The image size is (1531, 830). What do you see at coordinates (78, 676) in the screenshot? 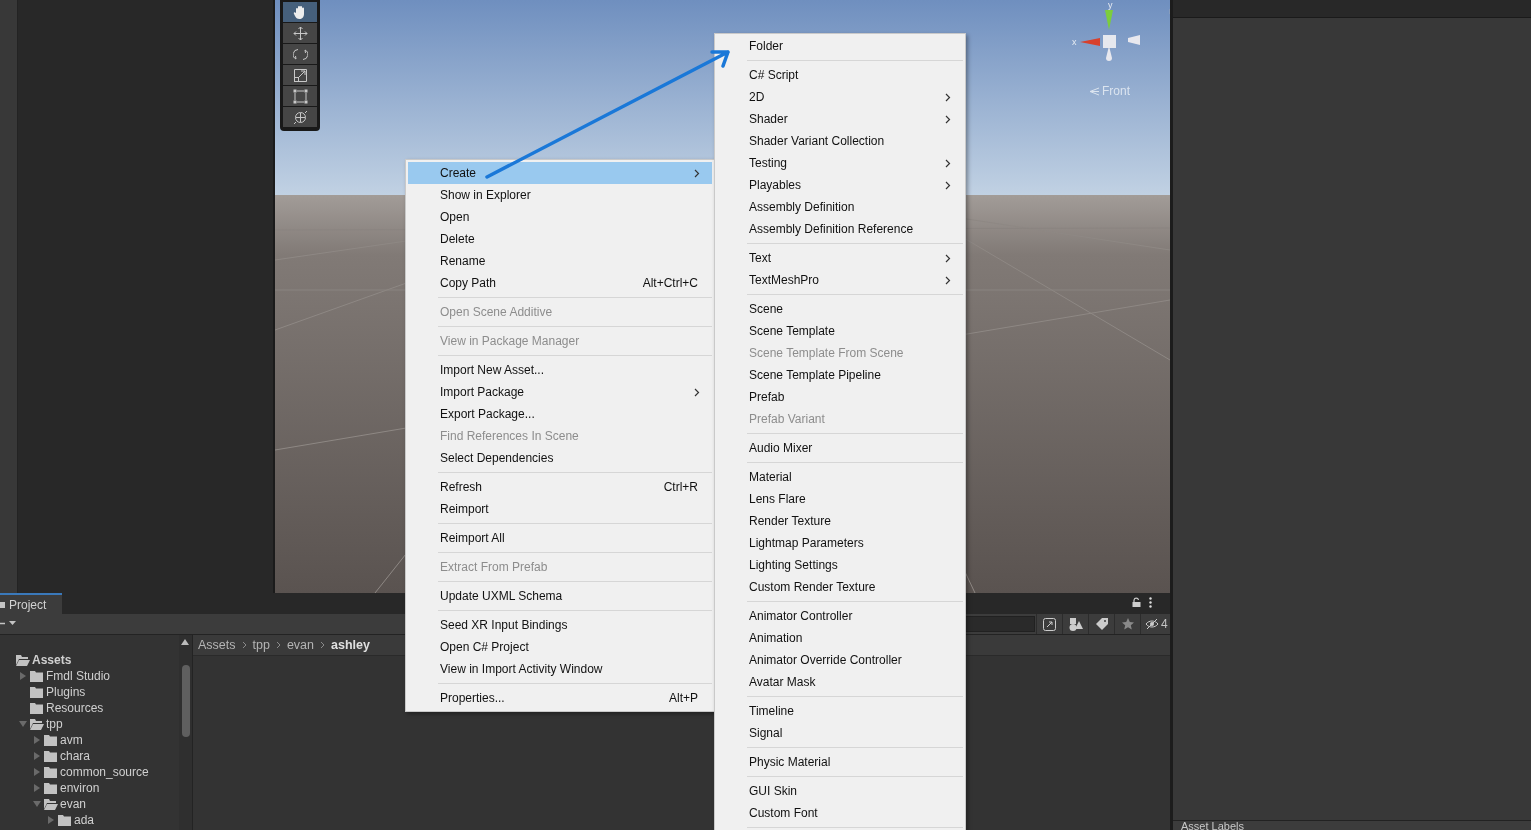
I see `folder-label: Fmdl Studio` at bounding box center [78, 676].